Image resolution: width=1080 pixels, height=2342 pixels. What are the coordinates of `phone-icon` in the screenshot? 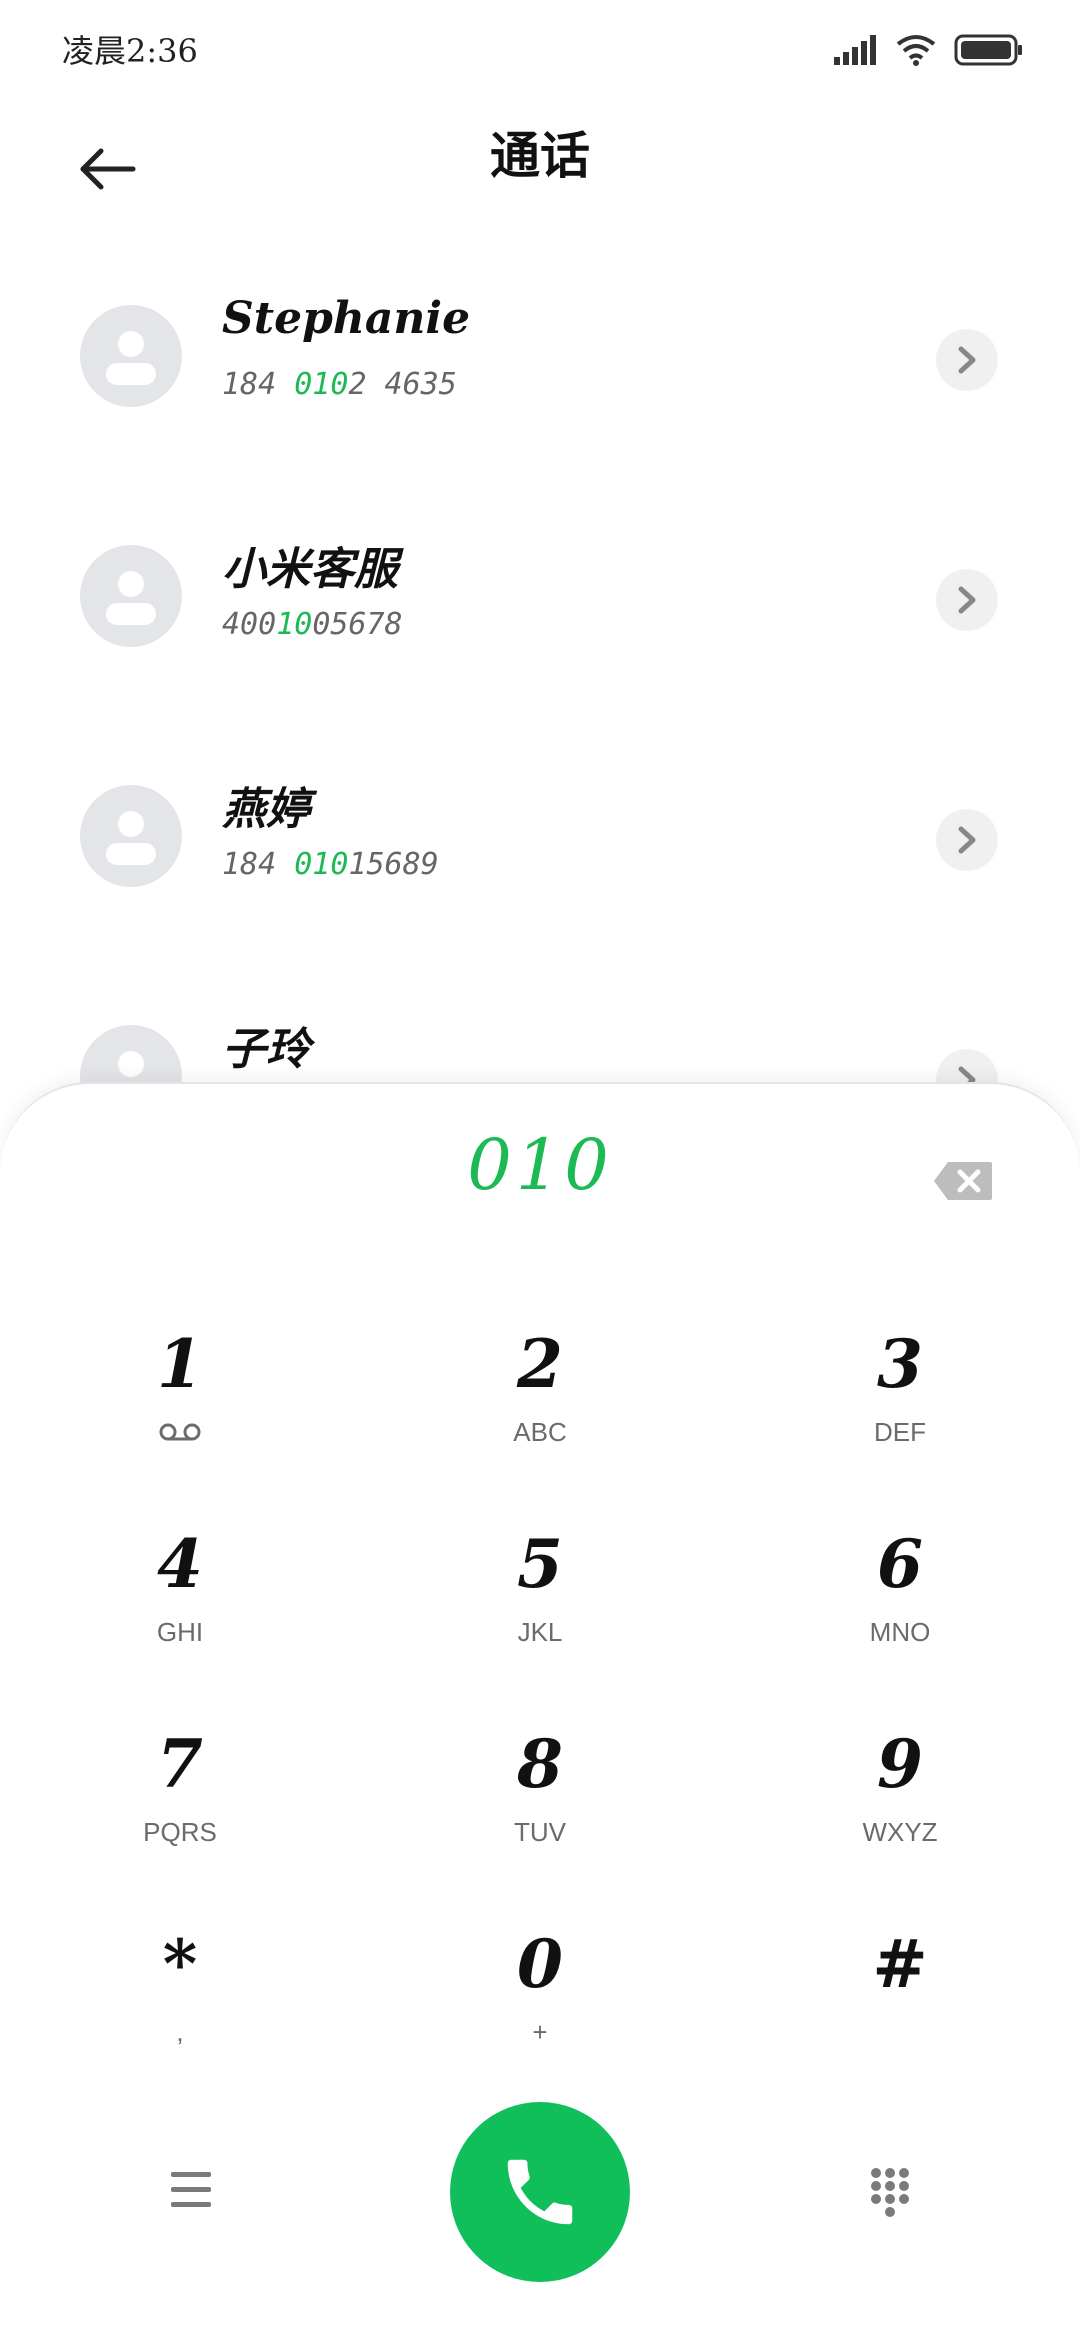 It's located at (540, 2192).